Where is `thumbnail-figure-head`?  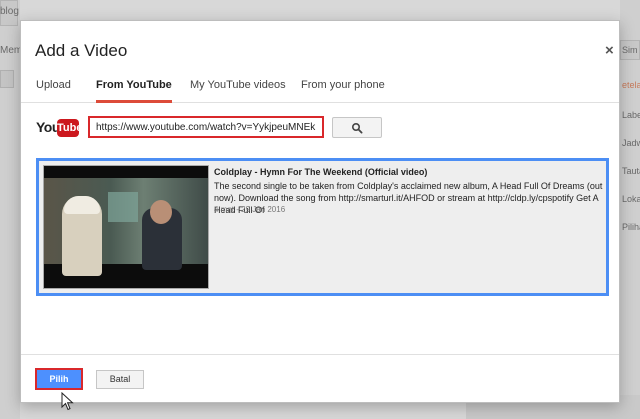 thumbnail-figure-head is located at coordinates (161, 212).